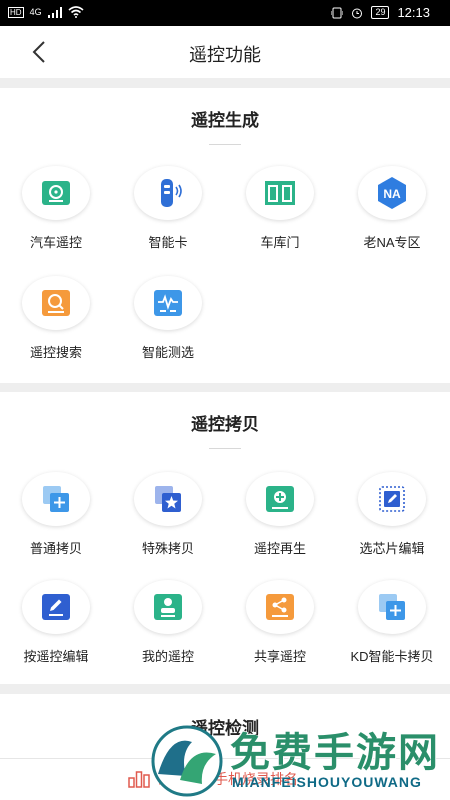  I want to click on smart-key-fob-icon, so click(168, 193).